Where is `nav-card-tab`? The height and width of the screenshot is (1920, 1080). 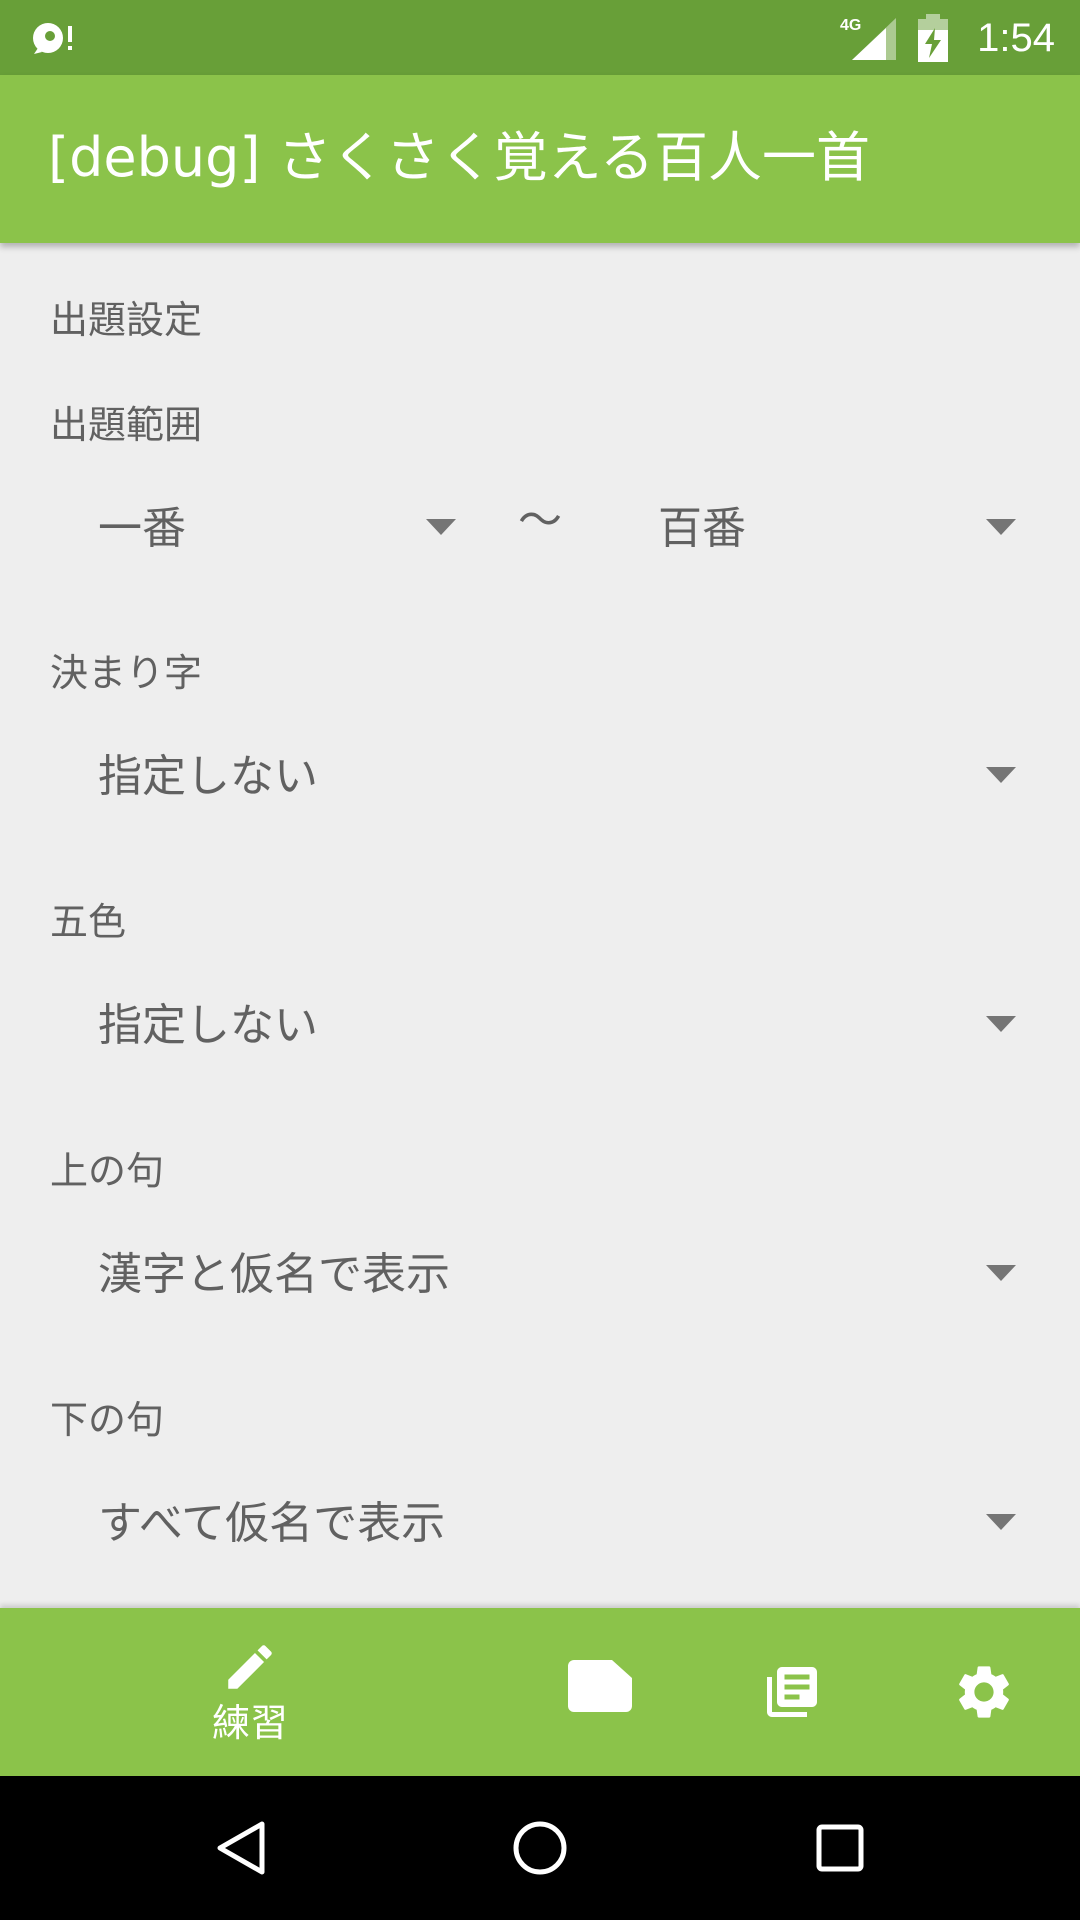 nav-card-tab is located at coordinates (600, 1692).